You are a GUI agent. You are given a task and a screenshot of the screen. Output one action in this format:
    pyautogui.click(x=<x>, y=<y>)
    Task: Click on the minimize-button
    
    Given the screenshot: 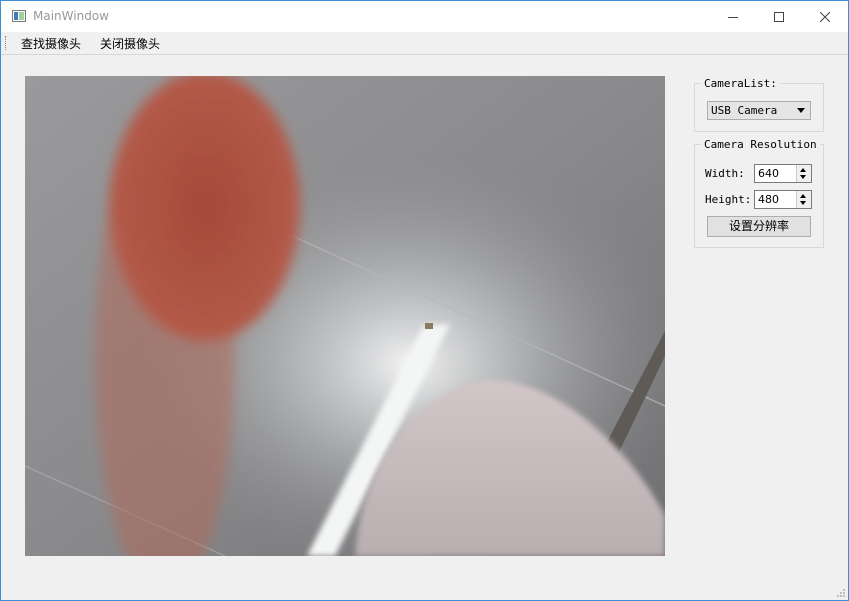 What is the action you would take?
    pyautogui.click(x=733, y=16)
    